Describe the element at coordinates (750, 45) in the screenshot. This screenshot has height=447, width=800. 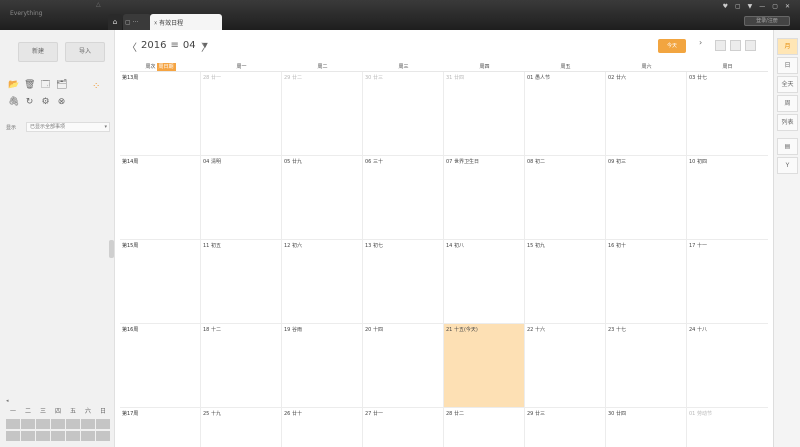
I see `compact-view-icon` at that location.